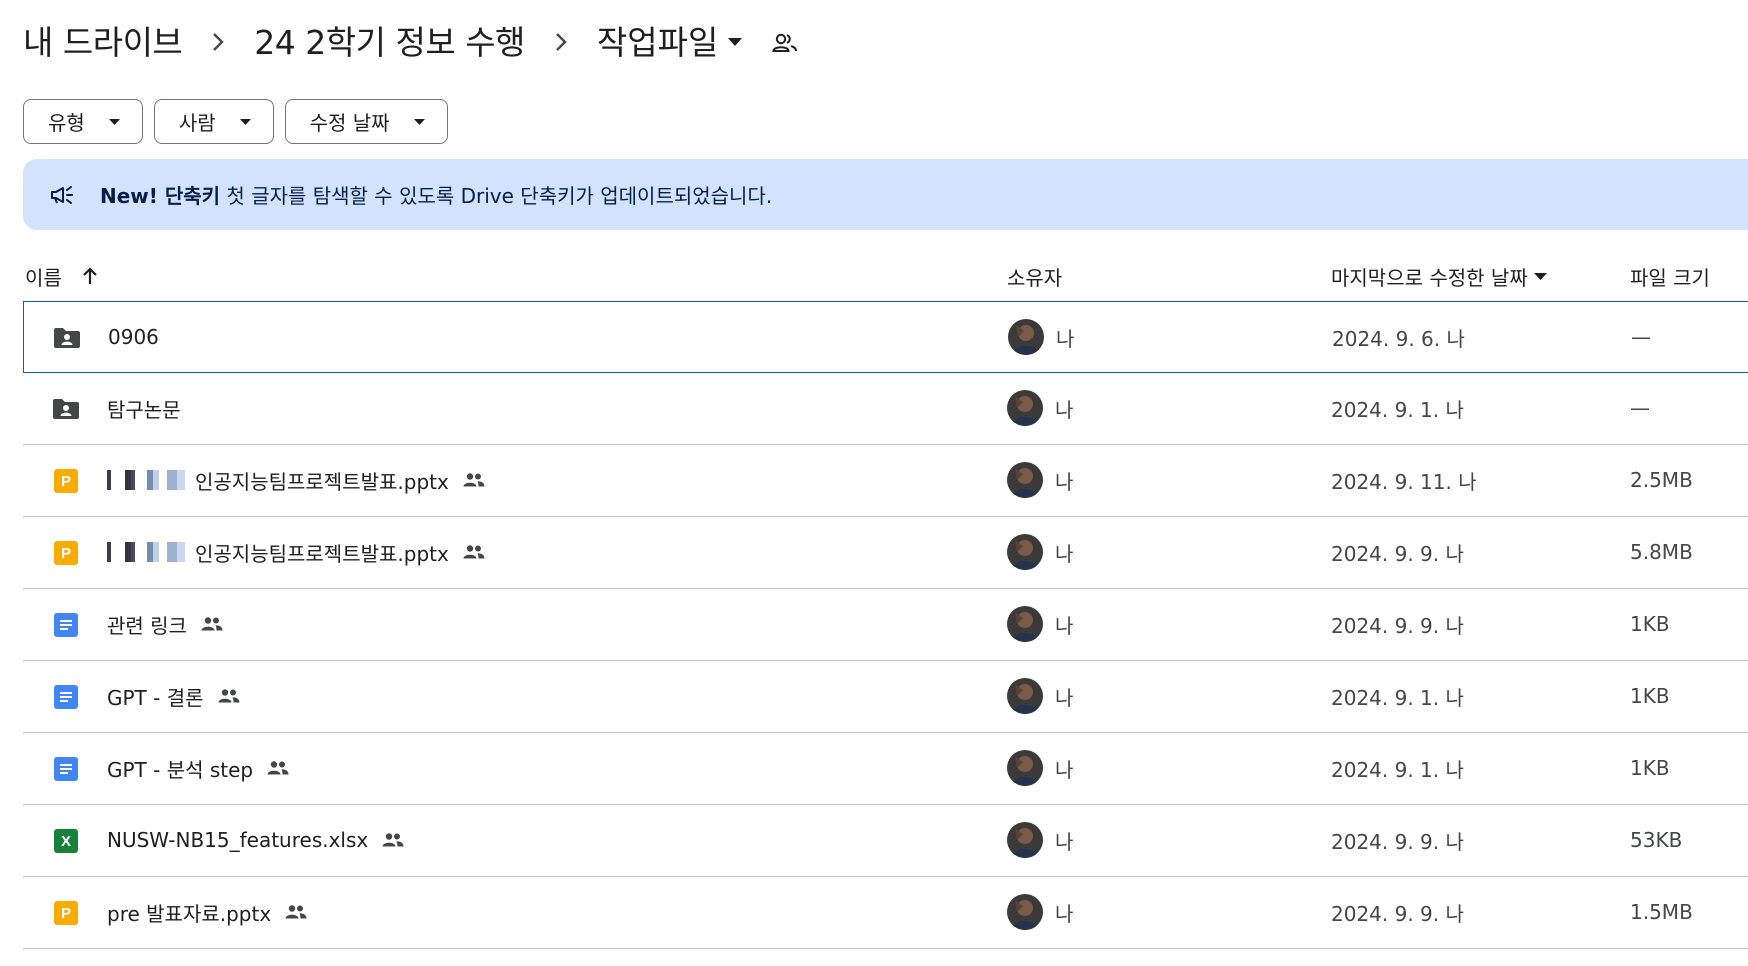  What do you see at coordinates (197, 123) in the screenshot?
I see `filter-people-label: 사람` at bounding box center [197, 123].